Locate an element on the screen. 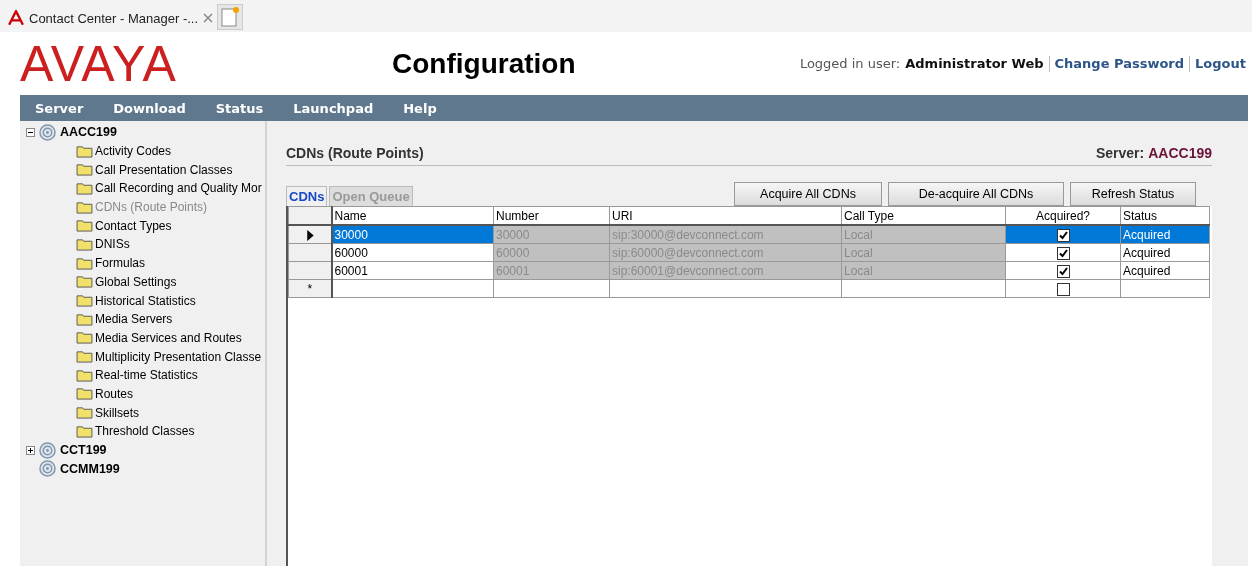 The width and height of the screenshot is (1252, 566). tab: CDNs is located at coordinates (307, 196).